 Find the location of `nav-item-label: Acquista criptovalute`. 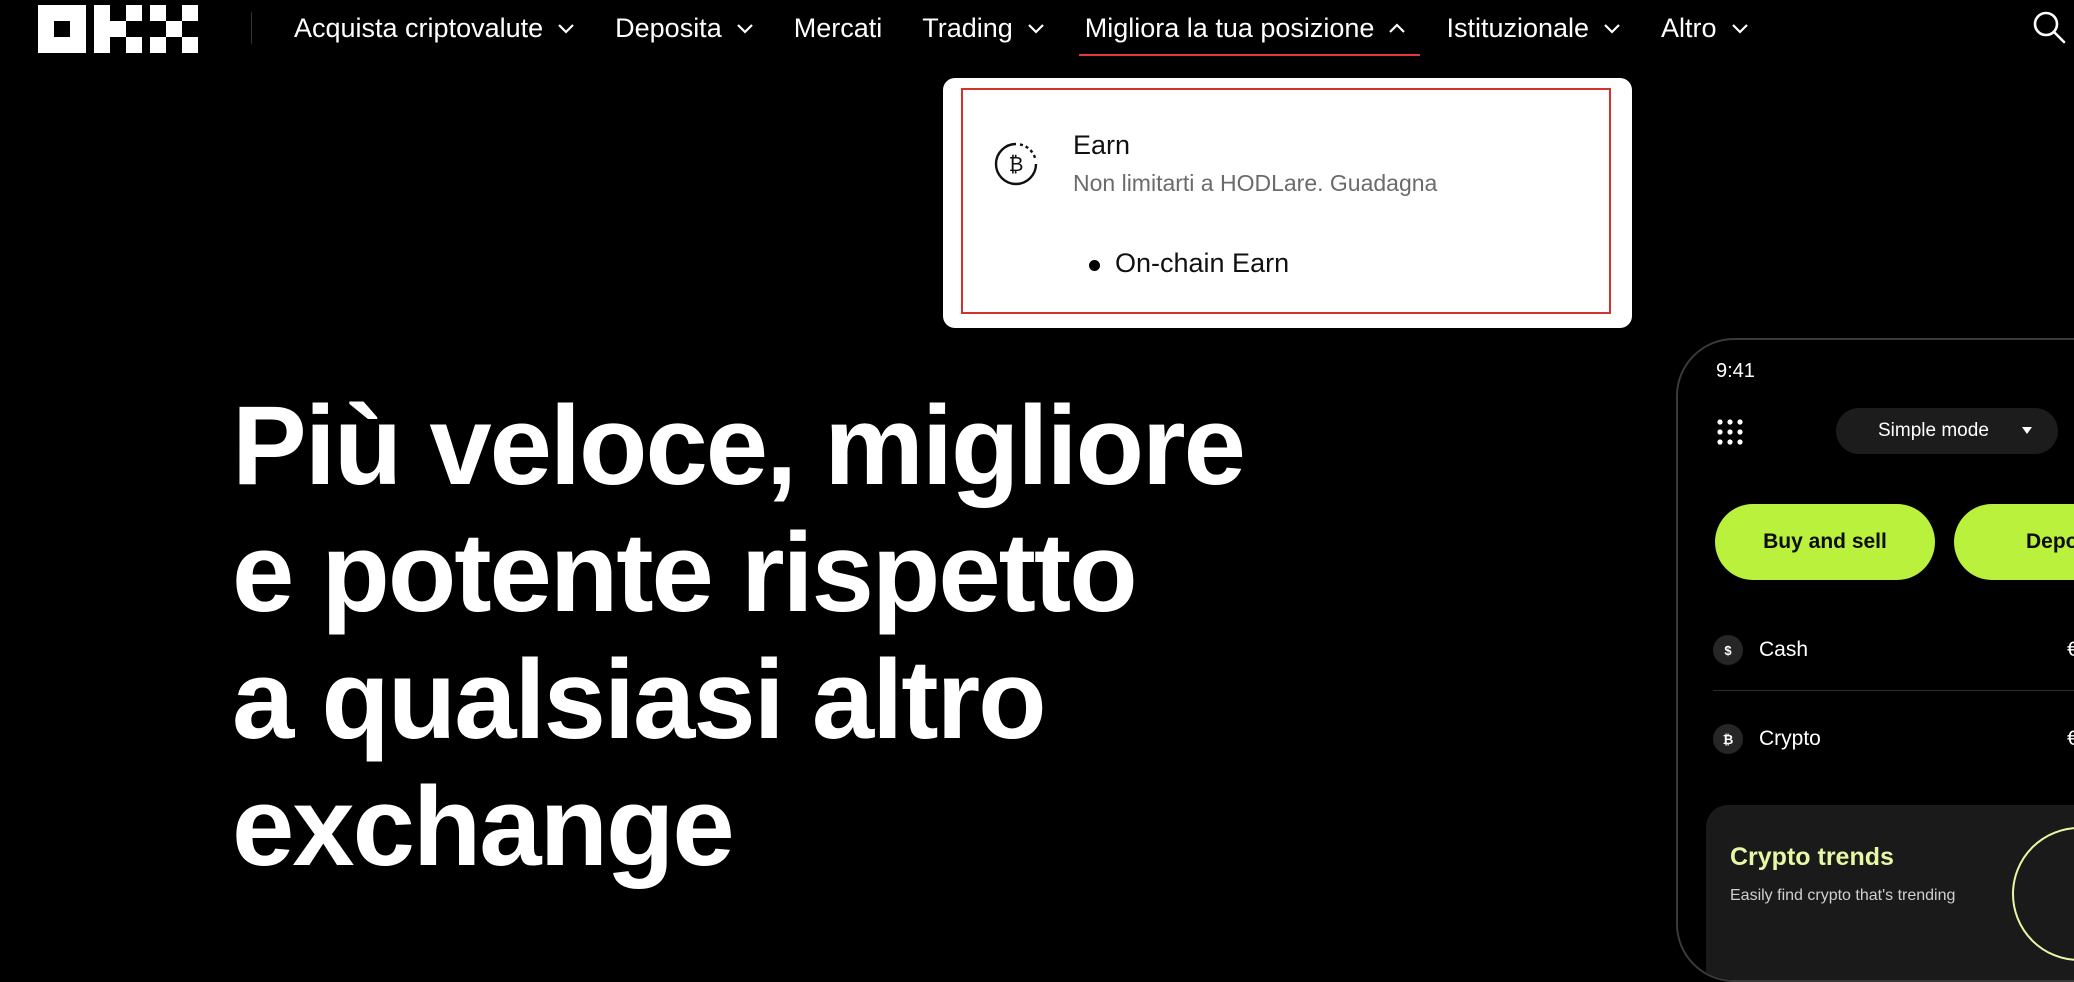

nav-item-label: Acquista criptovalute is located at coordinates (419, 27).